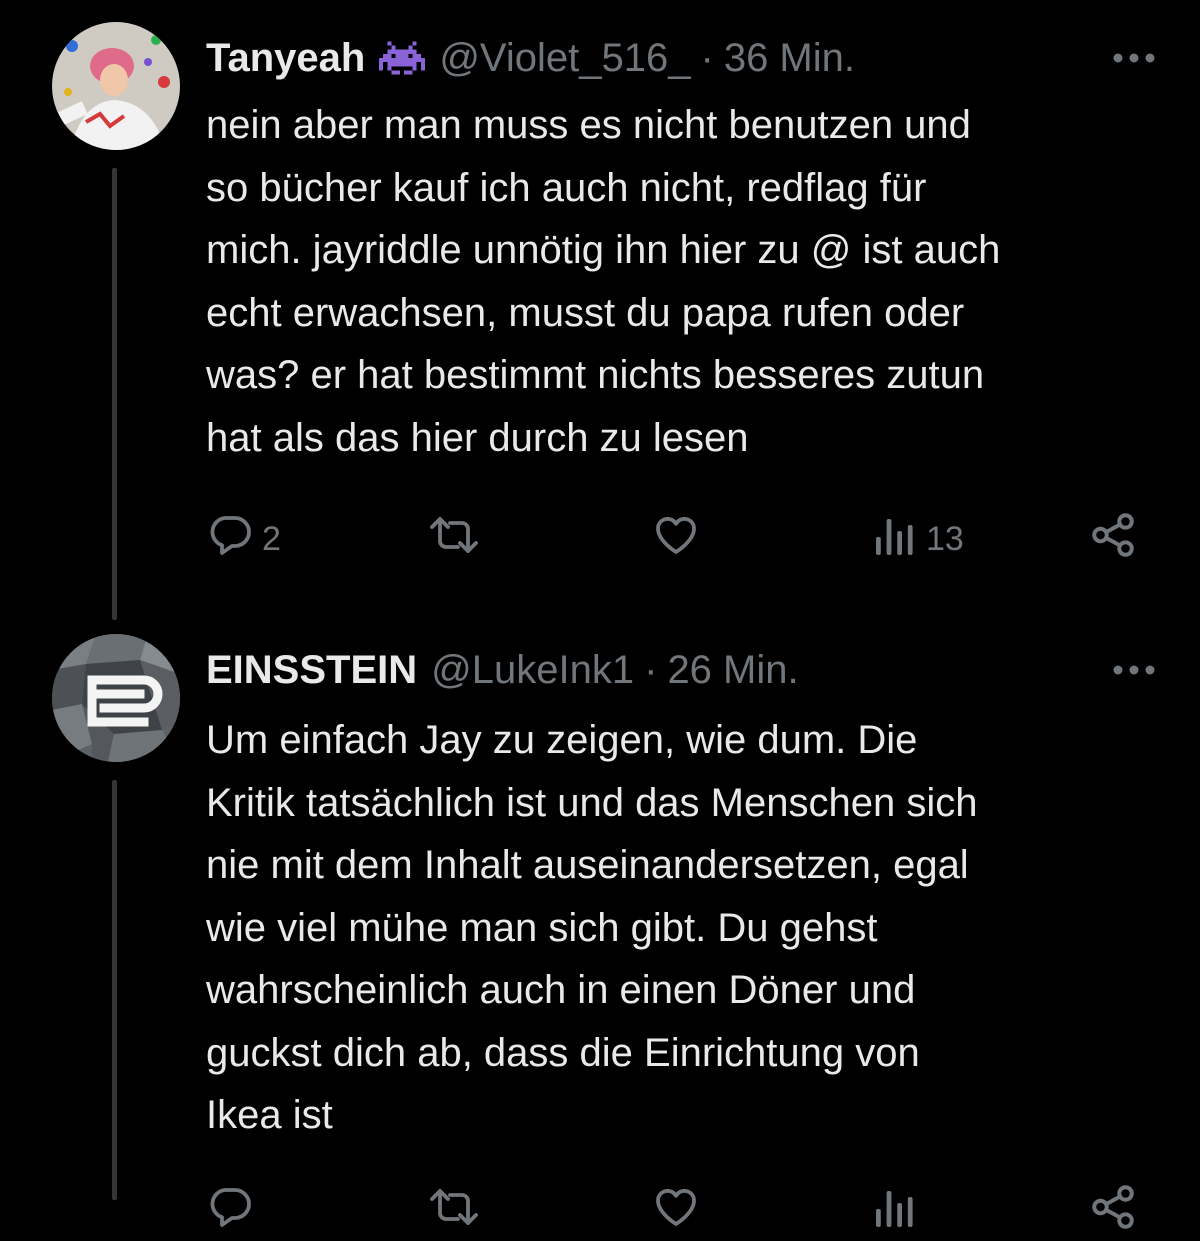 The height and width of the screenshot is (1241, 1200). What do you see at coordinates (311, 670) in the screenshot?
I see `author-name: EINSSTEIN` at bounding box center [311, 670].